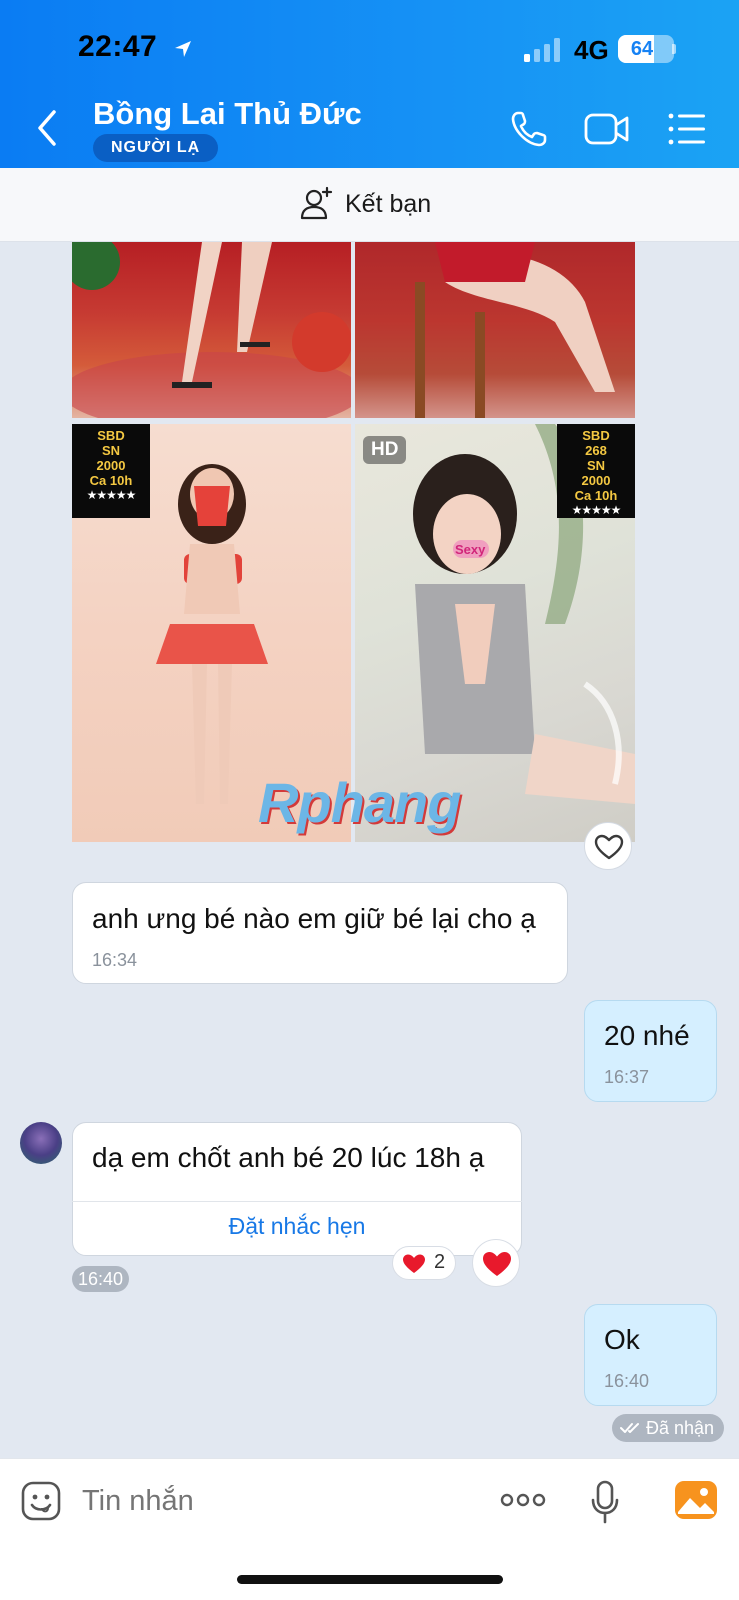  I want to click on photo-top-right, so click(495, 330).